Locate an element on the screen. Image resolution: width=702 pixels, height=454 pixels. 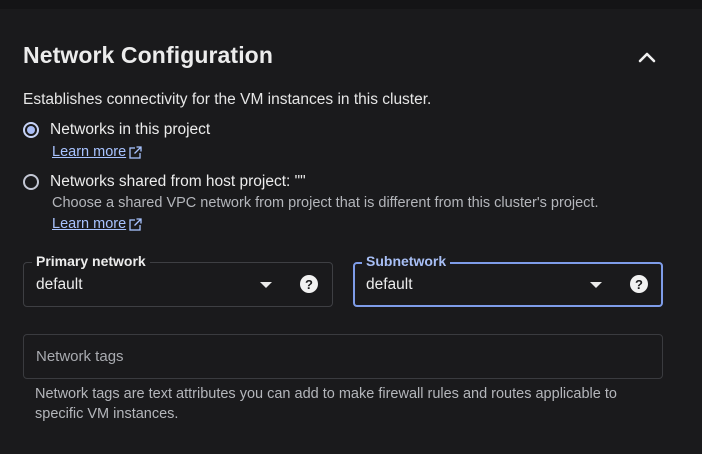
collapse-button is located at coordinates (647, 57).